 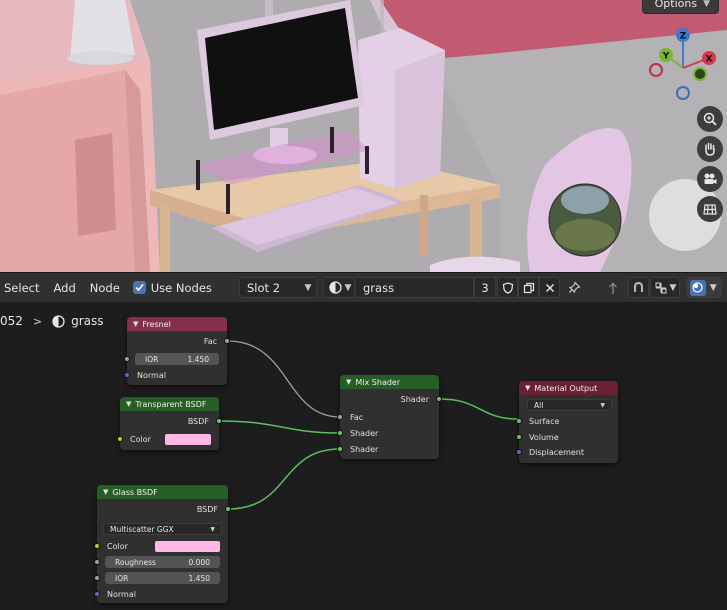 I want to click on output-title: Material Output, so click(x=566, y=388).